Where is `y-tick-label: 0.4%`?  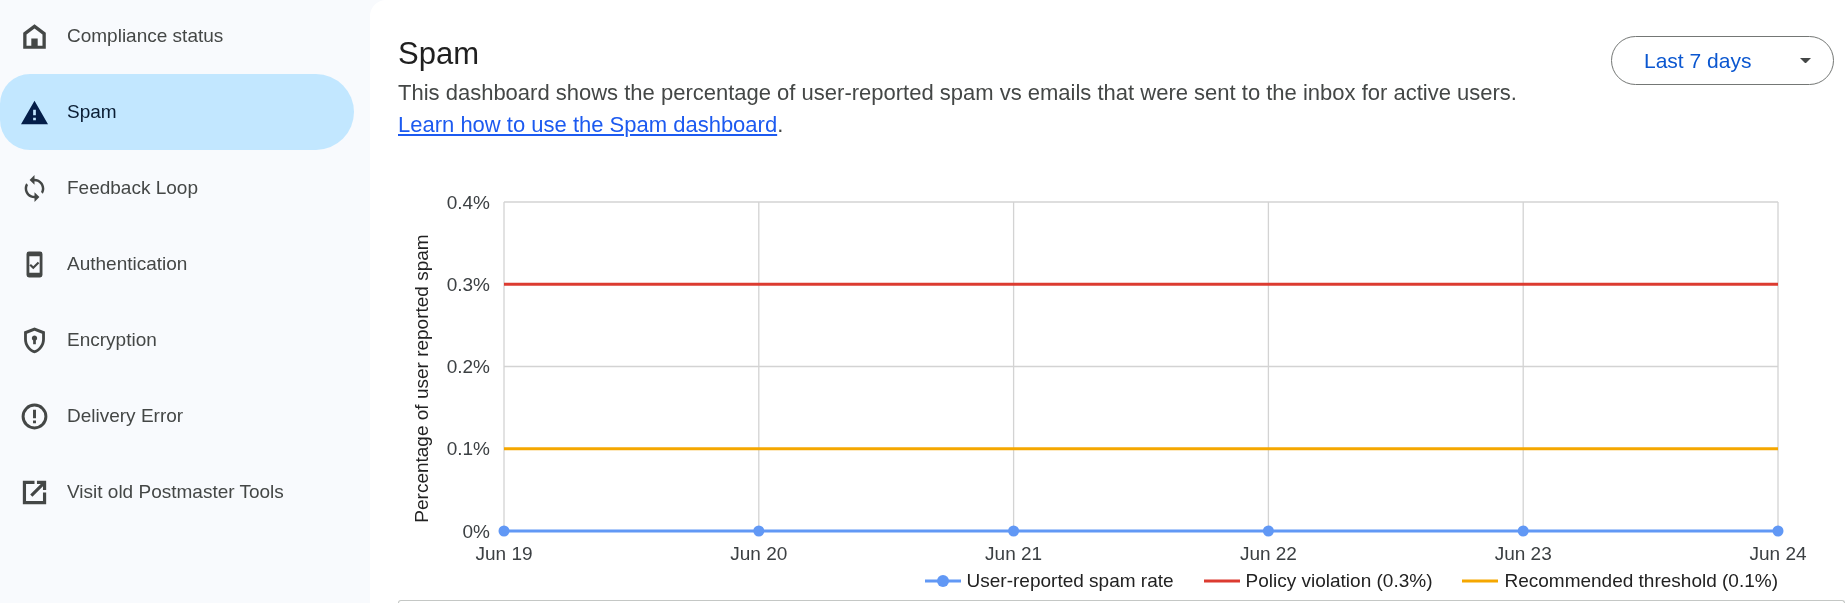 y-tick-label: 0.4% is located at coordinates (468, 202).